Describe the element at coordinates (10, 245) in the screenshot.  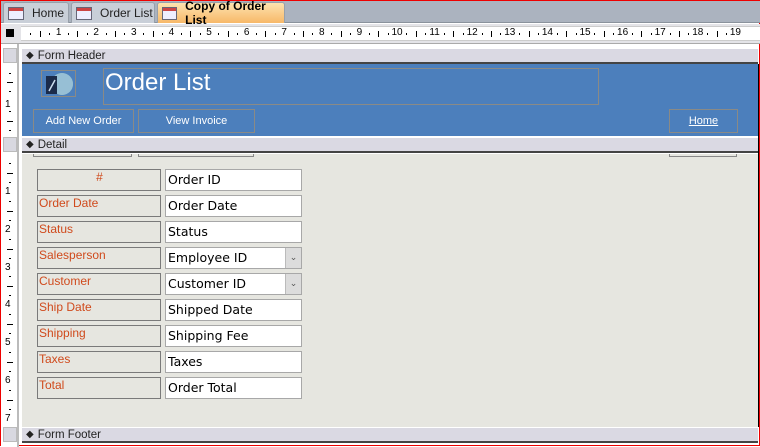
I see `vertical-ruler: 1 1 2 3 4 5 6 7` at that location.